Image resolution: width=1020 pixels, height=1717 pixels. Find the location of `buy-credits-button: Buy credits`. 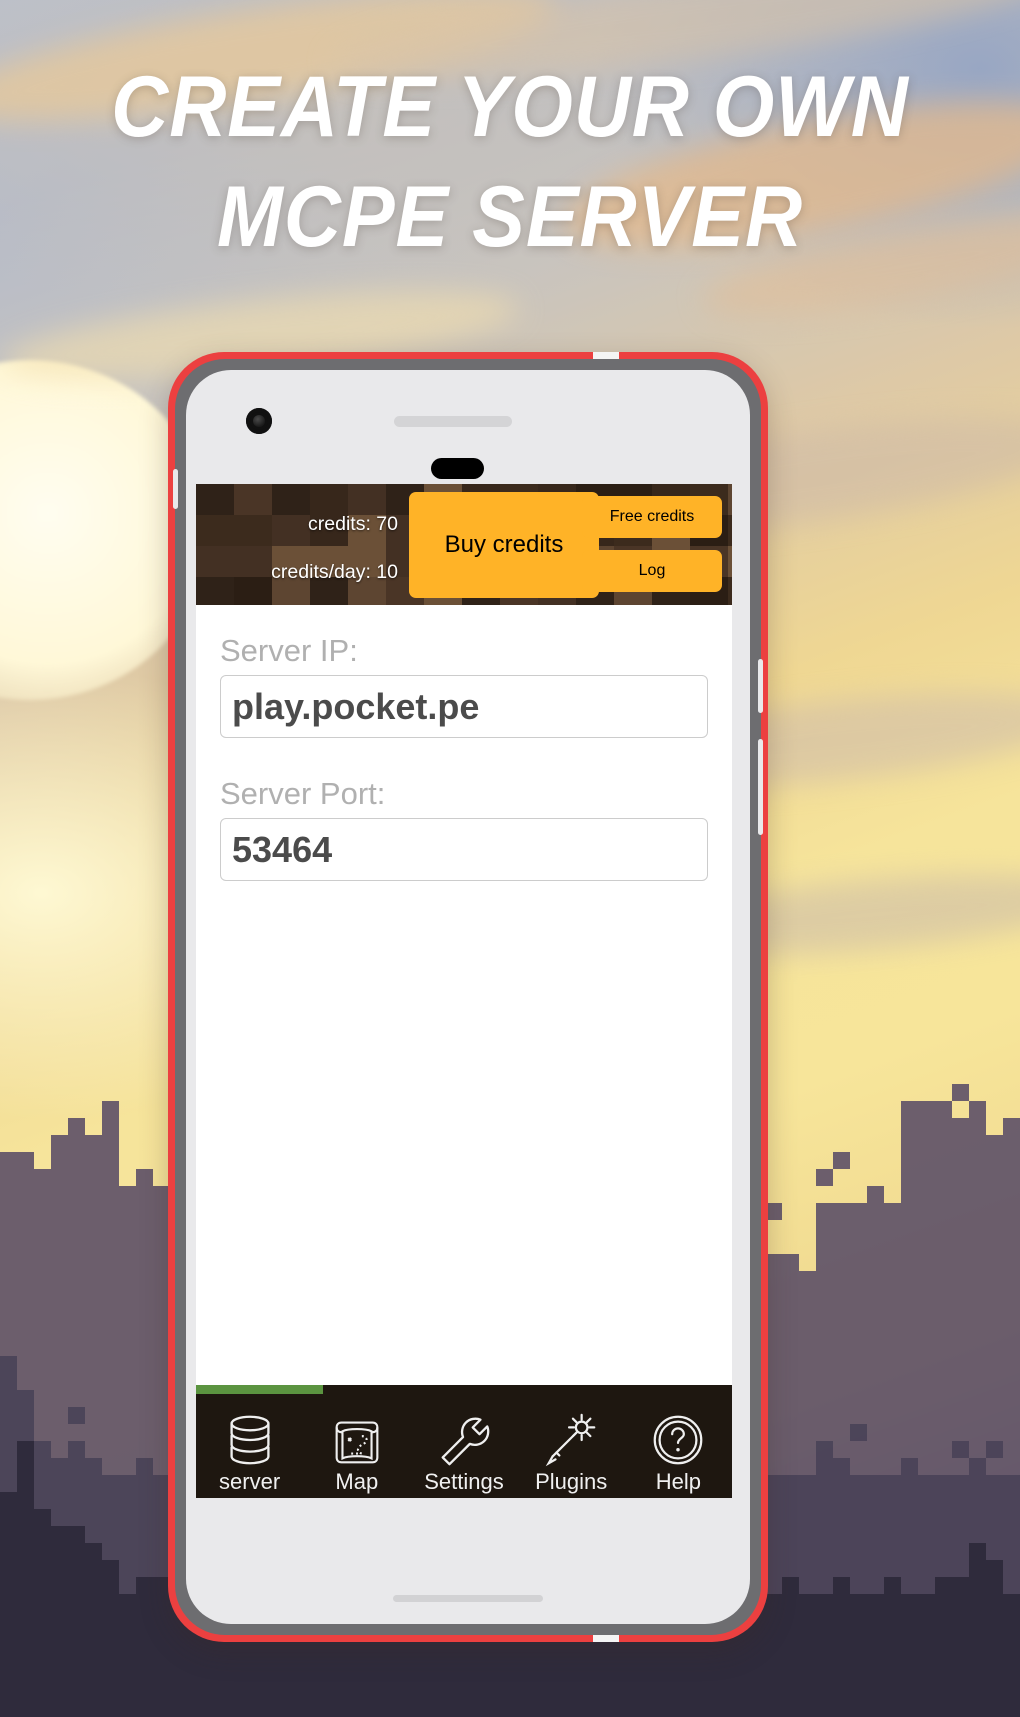

buy-credits-button: Buy credits is located at coordinates (504, 545).